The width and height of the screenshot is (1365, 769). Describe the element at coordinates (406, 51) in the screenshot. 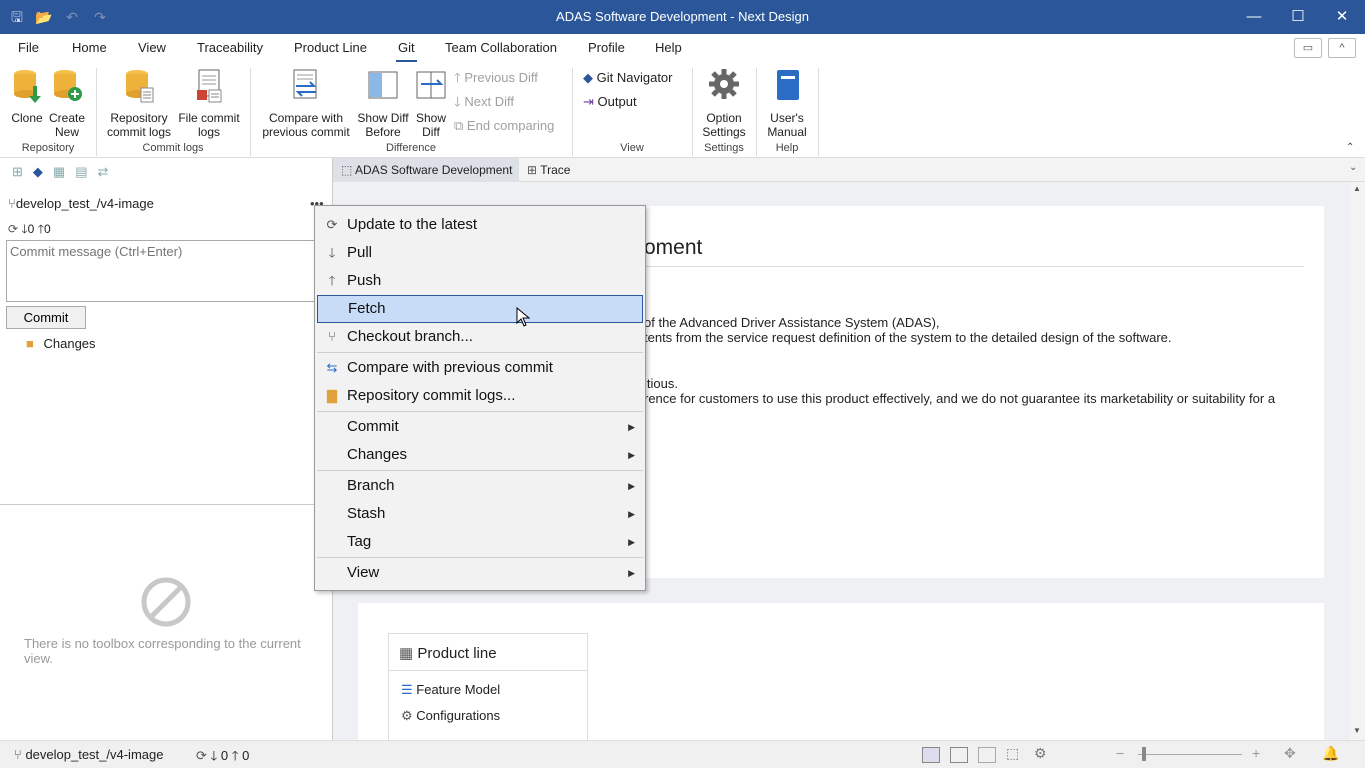

I see `menu-git: Git` at that location.